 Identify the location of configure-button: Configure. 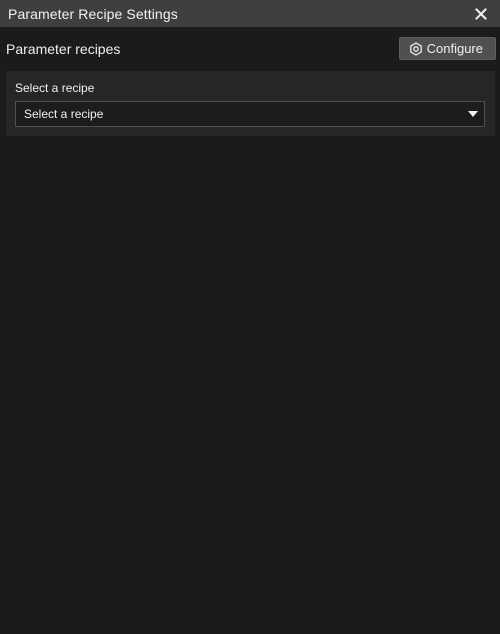
(447, 48).